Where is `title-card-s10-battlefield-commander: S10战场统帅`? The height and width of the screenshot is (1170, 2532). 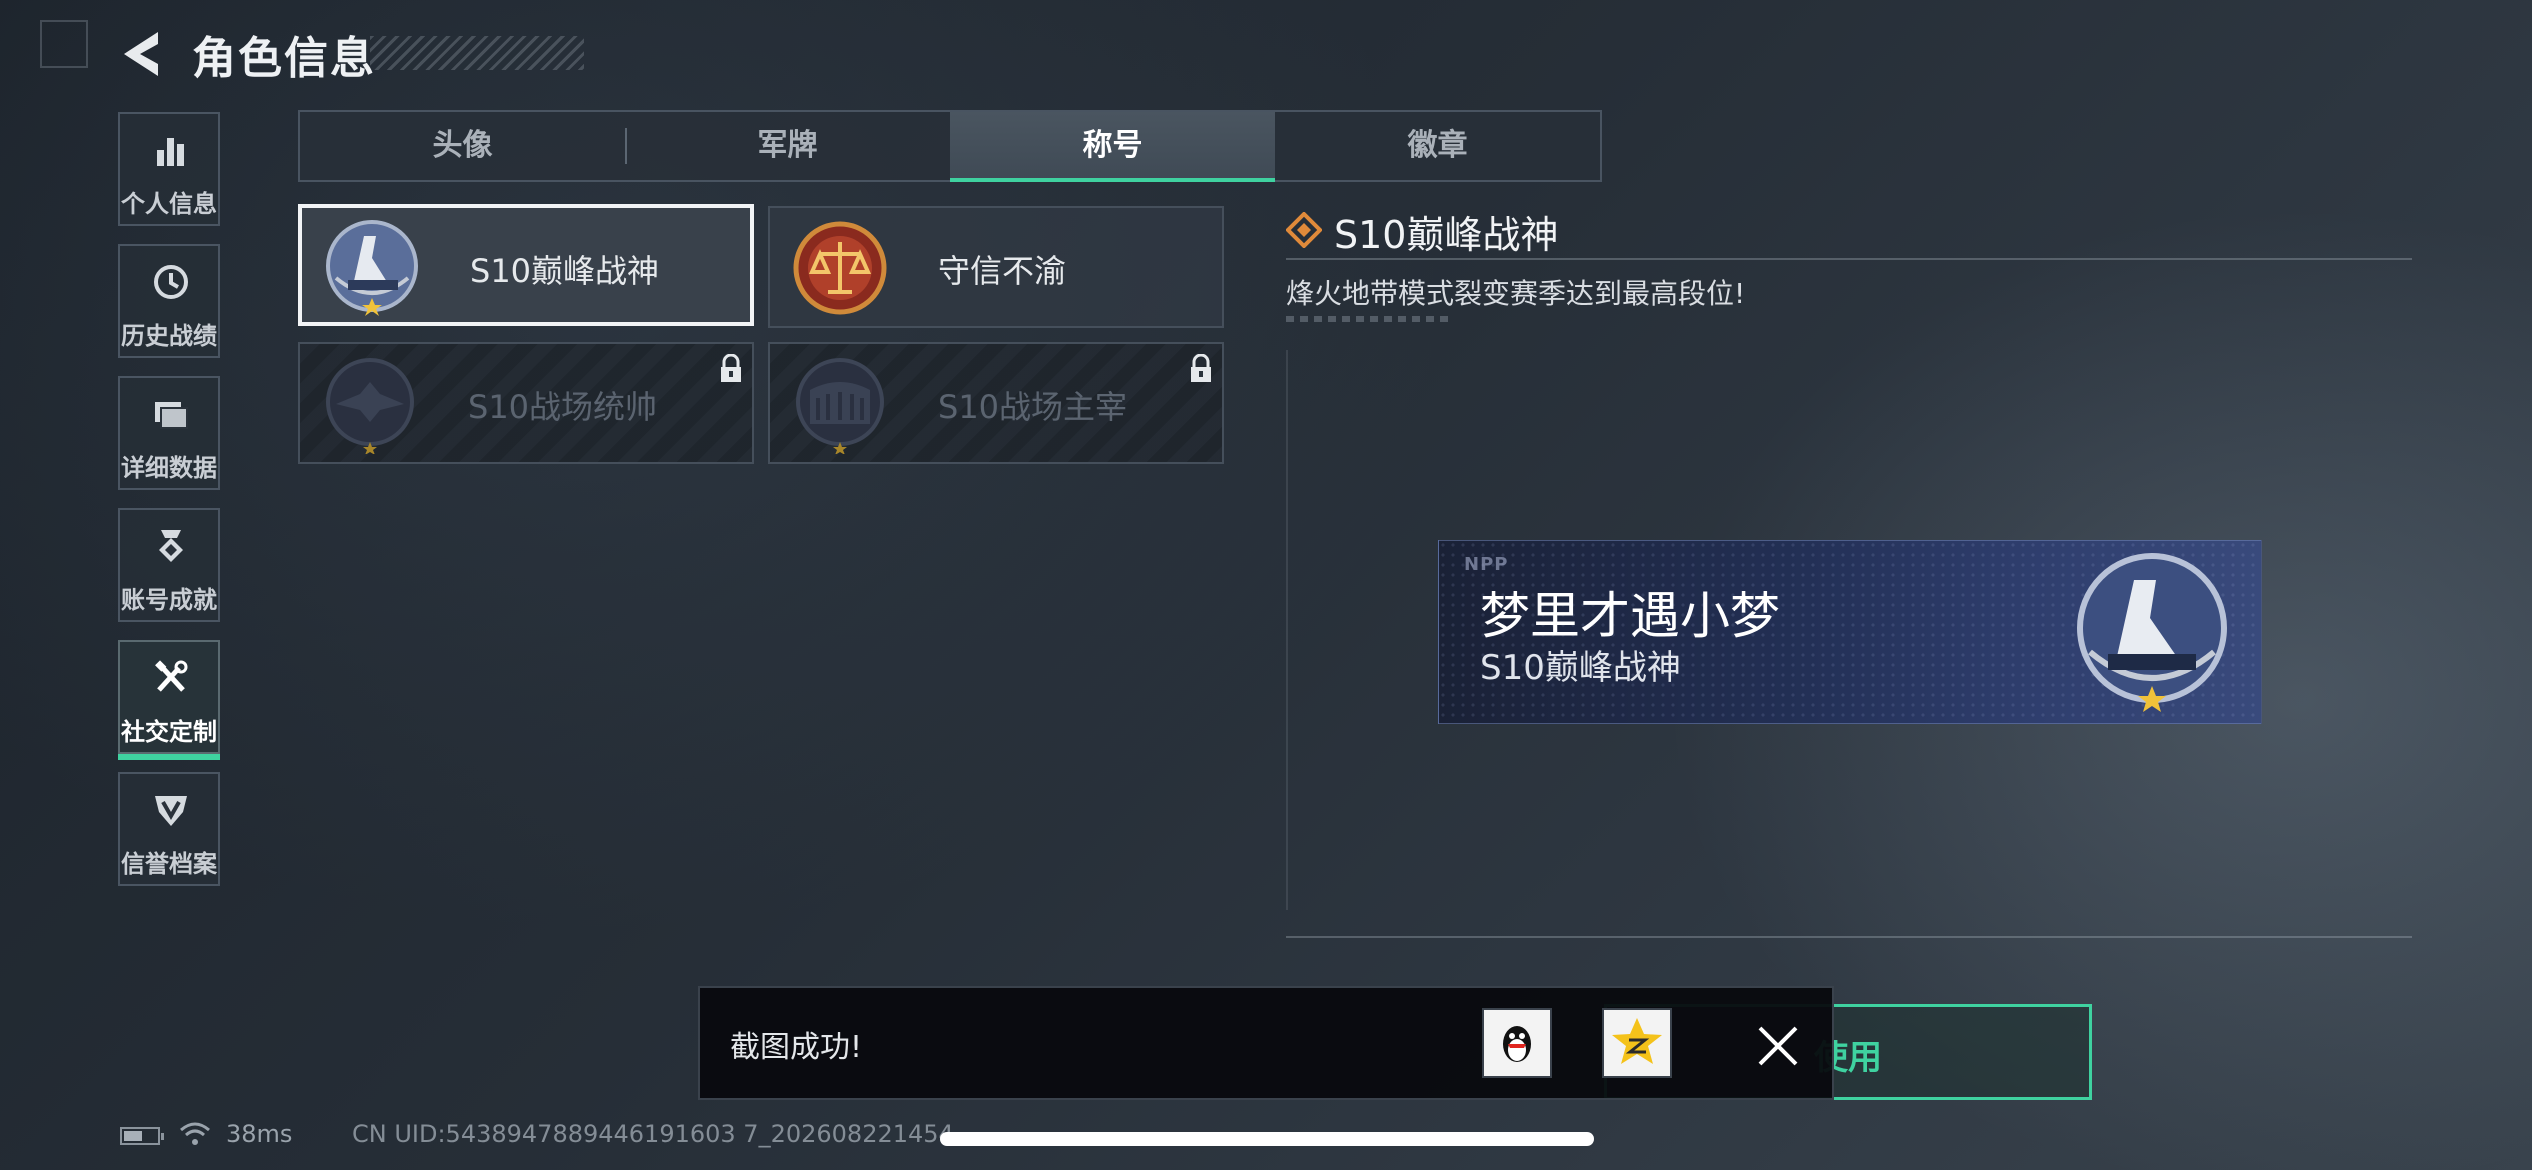 title-card-s10-battlefield-commander: S10战场统帅 is located at coordinates (526, 403).